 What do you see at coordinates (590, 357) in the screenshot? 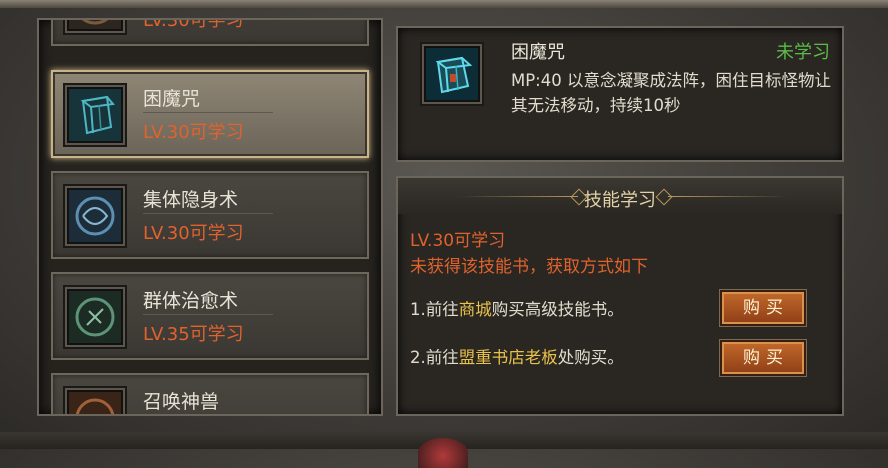
I see `way-suffix: 处购买。` at bounding box center [590, 357].